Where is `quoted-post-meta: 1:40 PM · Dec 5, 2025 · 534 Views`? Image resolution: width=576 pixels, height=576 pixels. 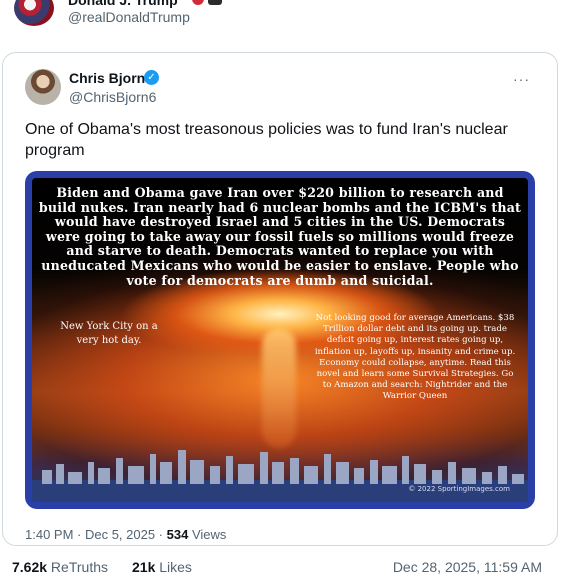 quoted-post-meta: 1:40 PM · Dec 5, 2025 · 534 Views is located at coordinates (125, 534).